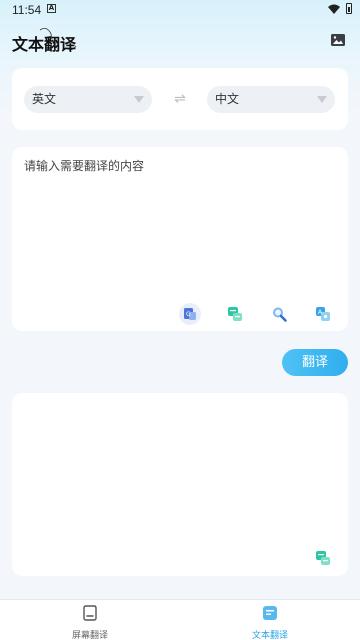  Describe the element at coordinates (349, 8) in the screenshot. I see `battery-icon` at that location.